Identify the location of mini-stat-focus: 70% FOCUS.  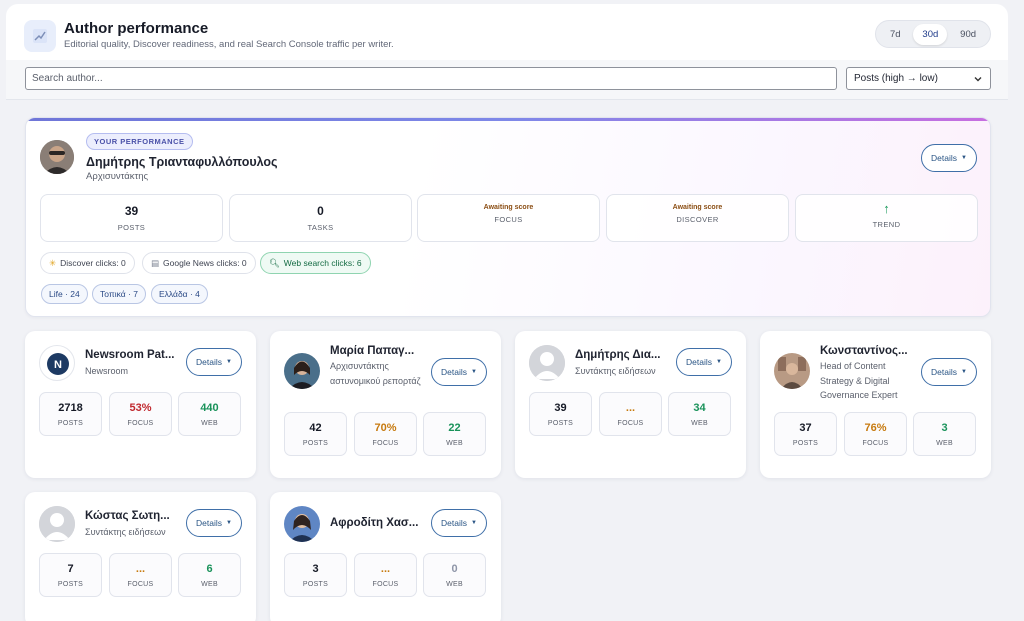
(385, 434).